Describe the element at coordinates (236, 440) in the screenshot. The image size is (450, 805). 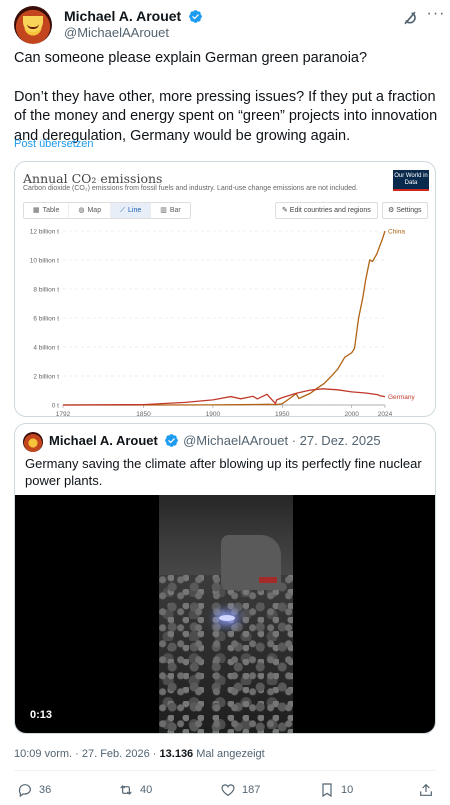
I see `quoted-author-handle: @MichaelAArouet` at that location.